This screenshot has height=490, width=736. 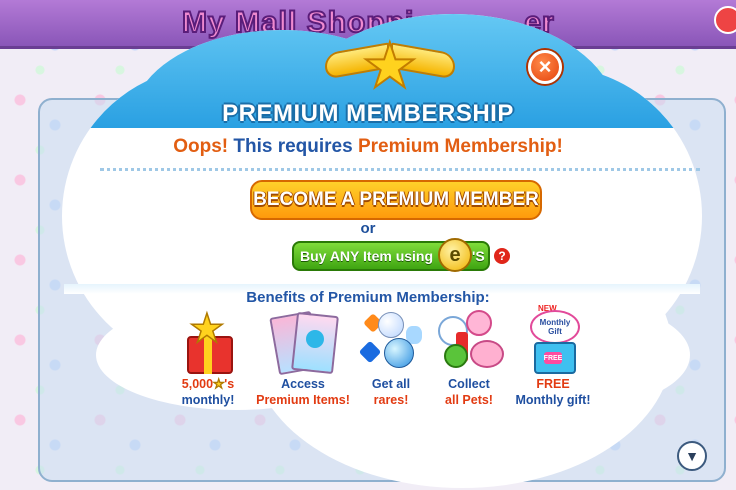 What do you see at coordinates (219, 384) in the screenshot?
I see `star-icon: ★` at bounding box center [219, 384].